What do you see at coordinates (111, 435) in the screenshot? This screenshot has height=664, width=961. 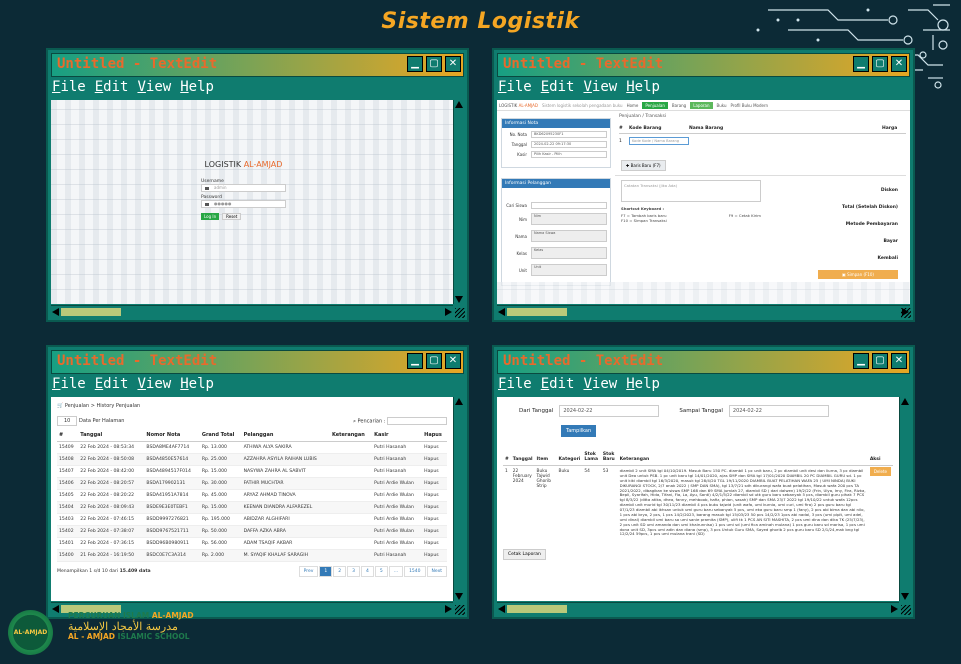 I see `col-header: Tanggal` at bounding box center [111, 435].